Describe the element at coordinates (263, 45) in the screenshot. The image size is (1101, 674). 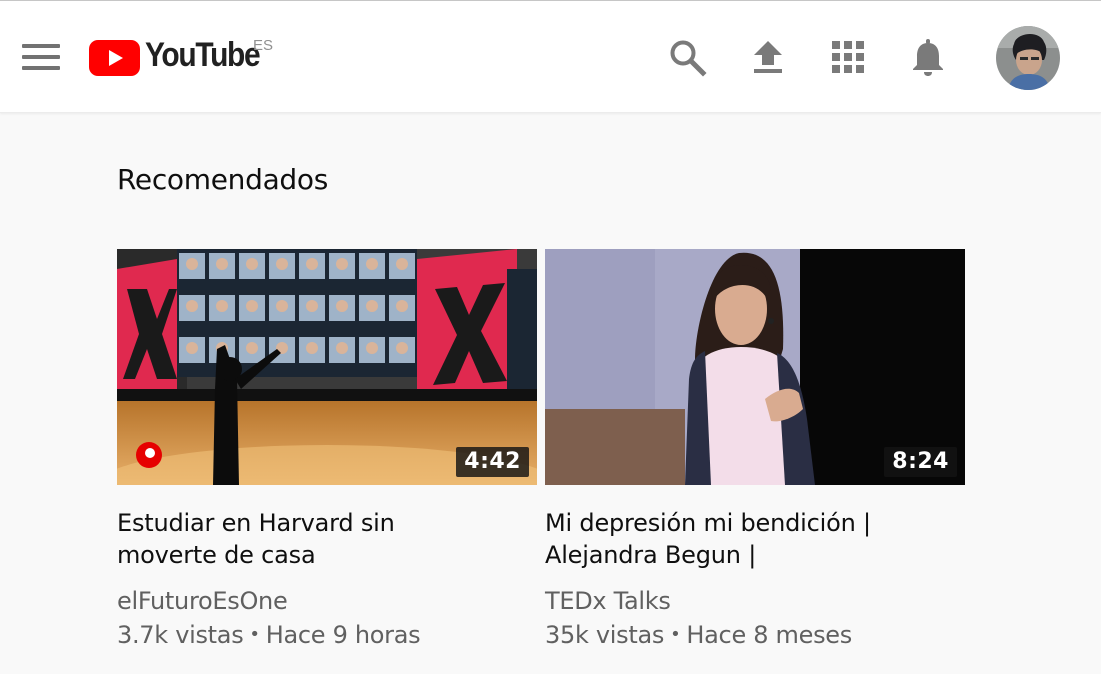
I see `region-code: ES` at that location.